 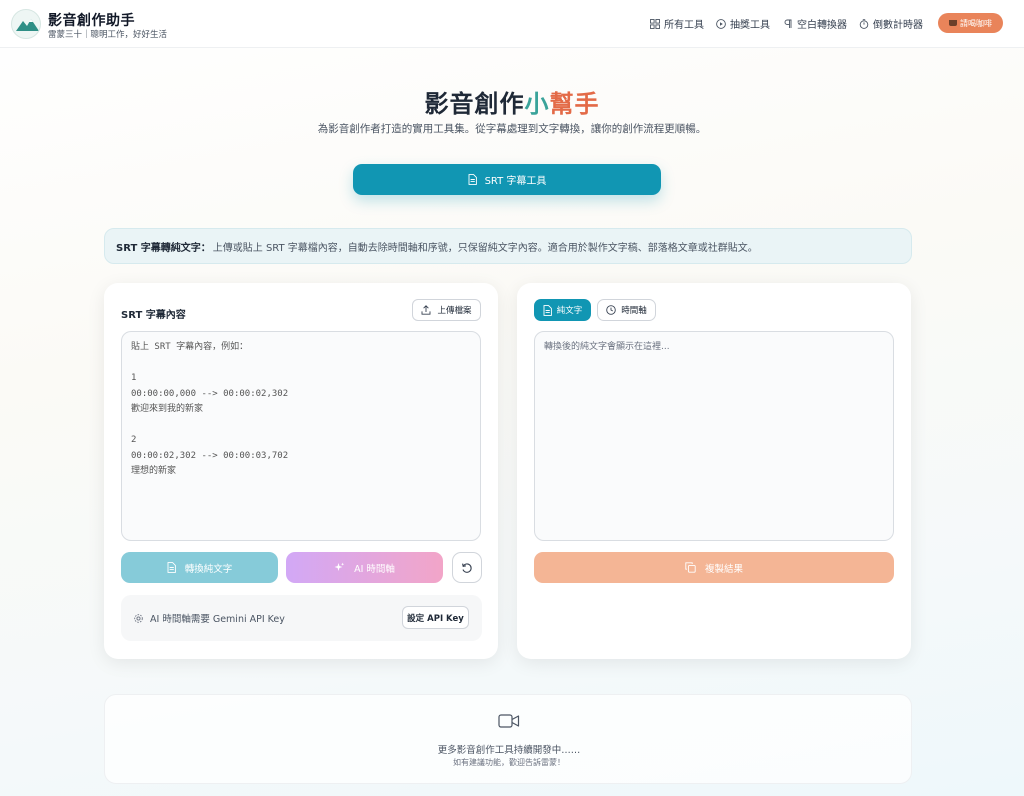 I want to click on convert-plain-text-button: 轉換純文字, so click(x=199, y=567).